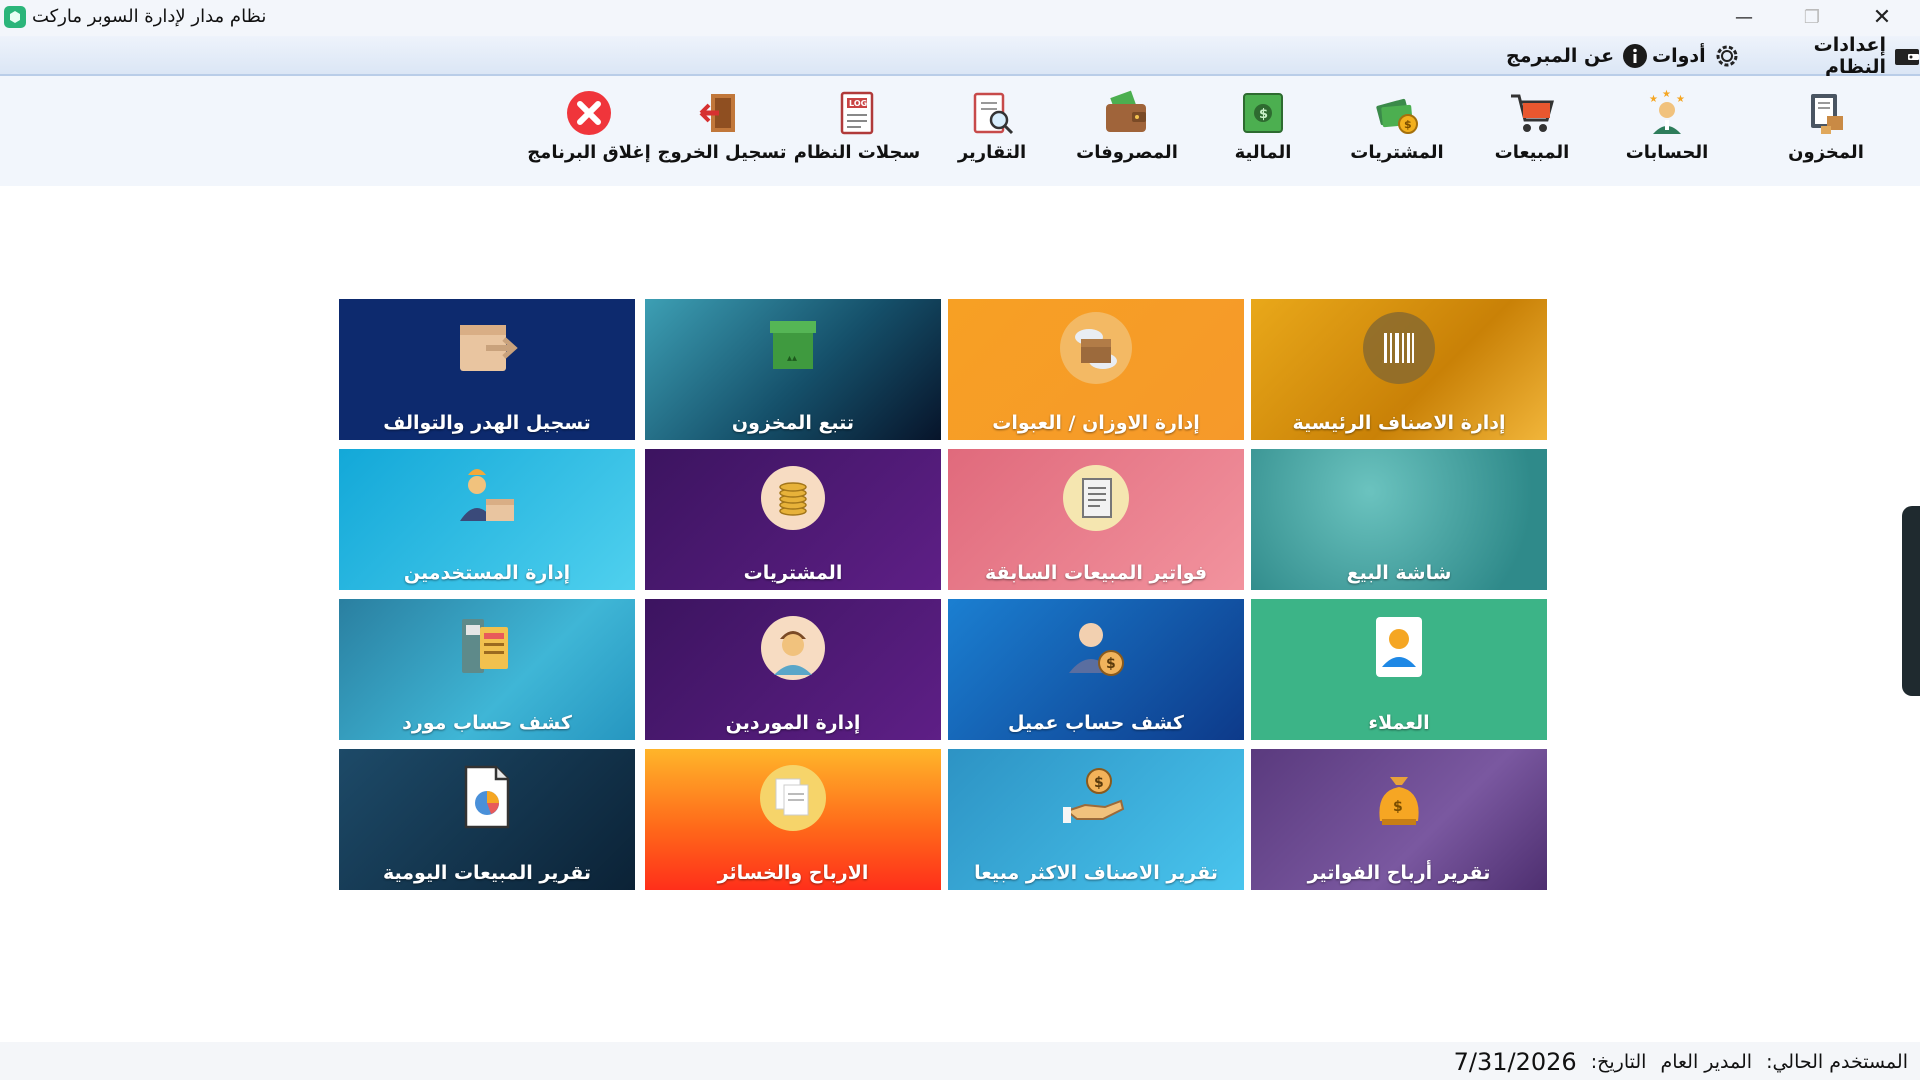  I want to click on side-panel-handle, so click(1911, 601).